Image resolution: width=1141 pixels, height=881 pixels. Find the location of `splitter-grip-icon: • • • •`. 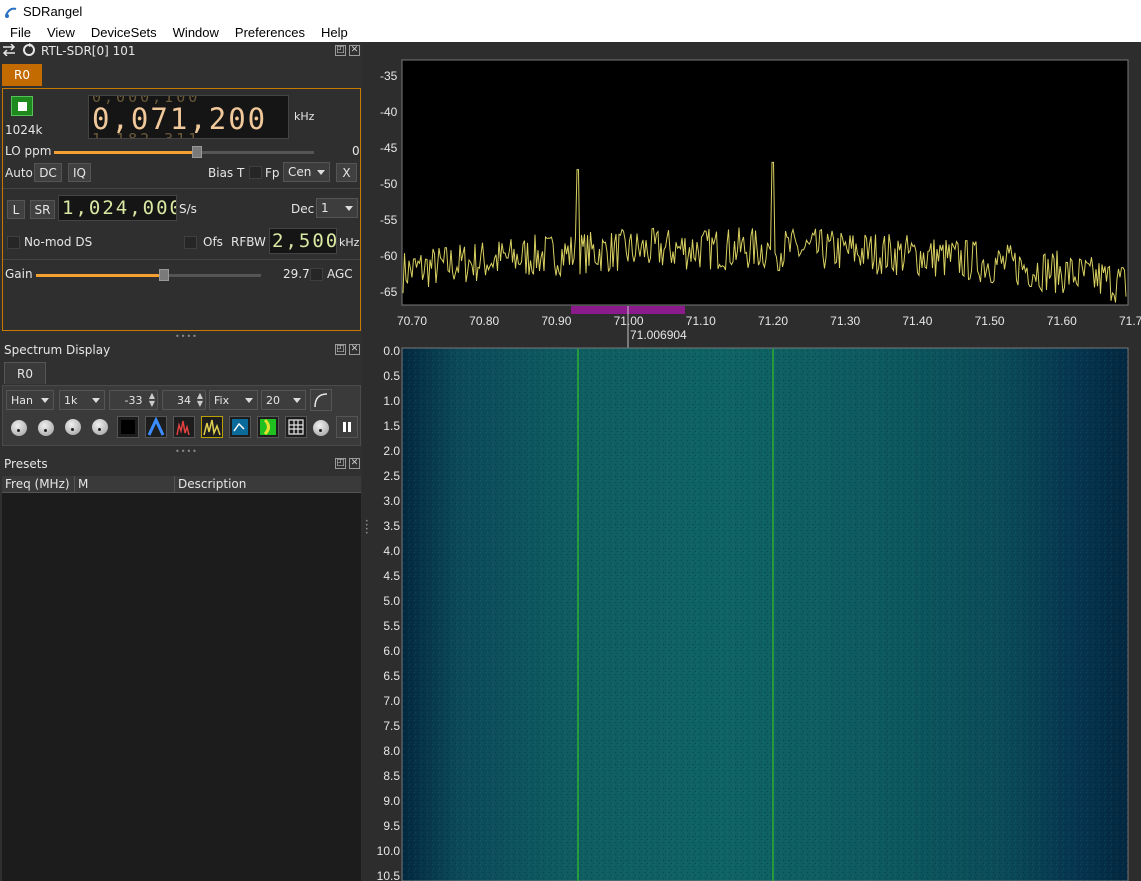

splitter-grip-icon: • • • • is located at coordinates (367, 527).